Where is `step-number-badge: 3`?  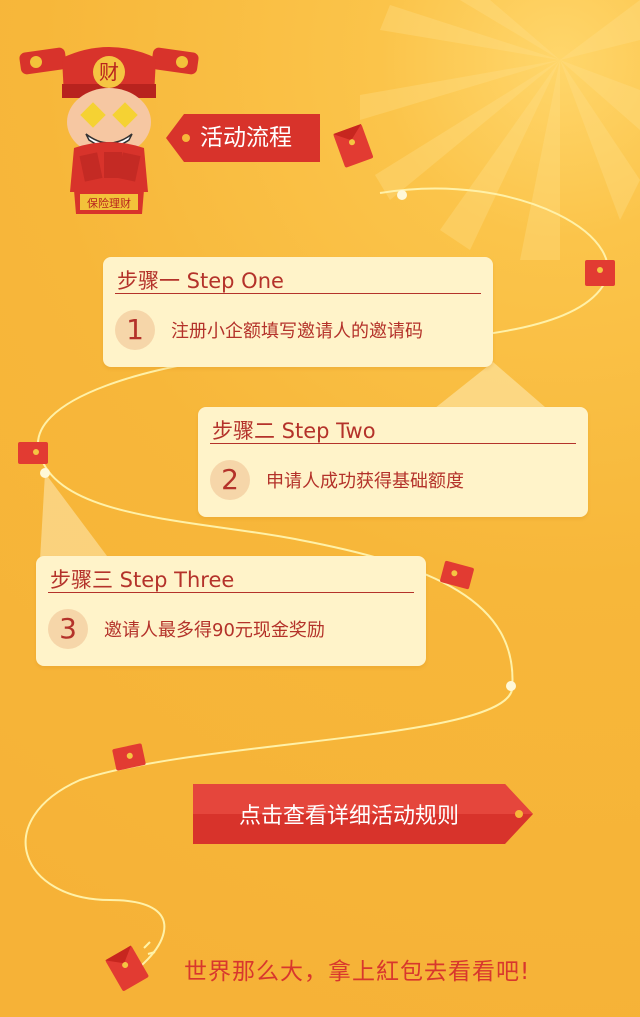
step-number-badge: 3 is located at coordinates (68, 629).